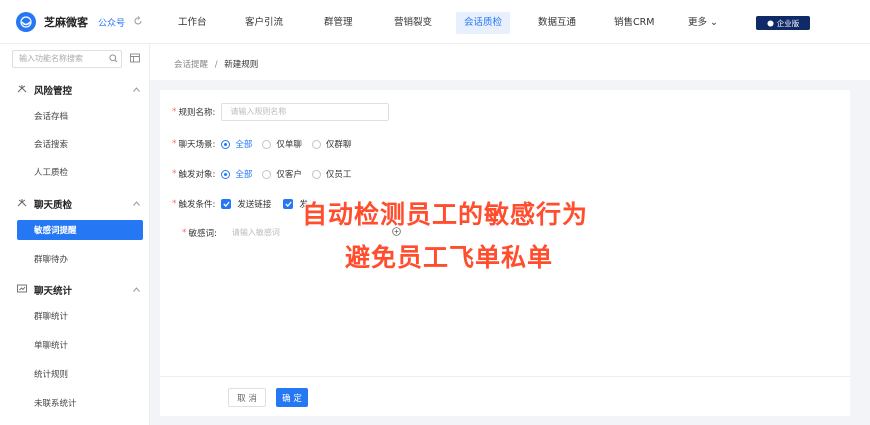 The height and width of the screenshot is (425, 870). What do you see at coordinates (75, 374) in the screenshot?
I see `sidebar-item-stats-rules: 统计规则` at bounding box center [75, 374].